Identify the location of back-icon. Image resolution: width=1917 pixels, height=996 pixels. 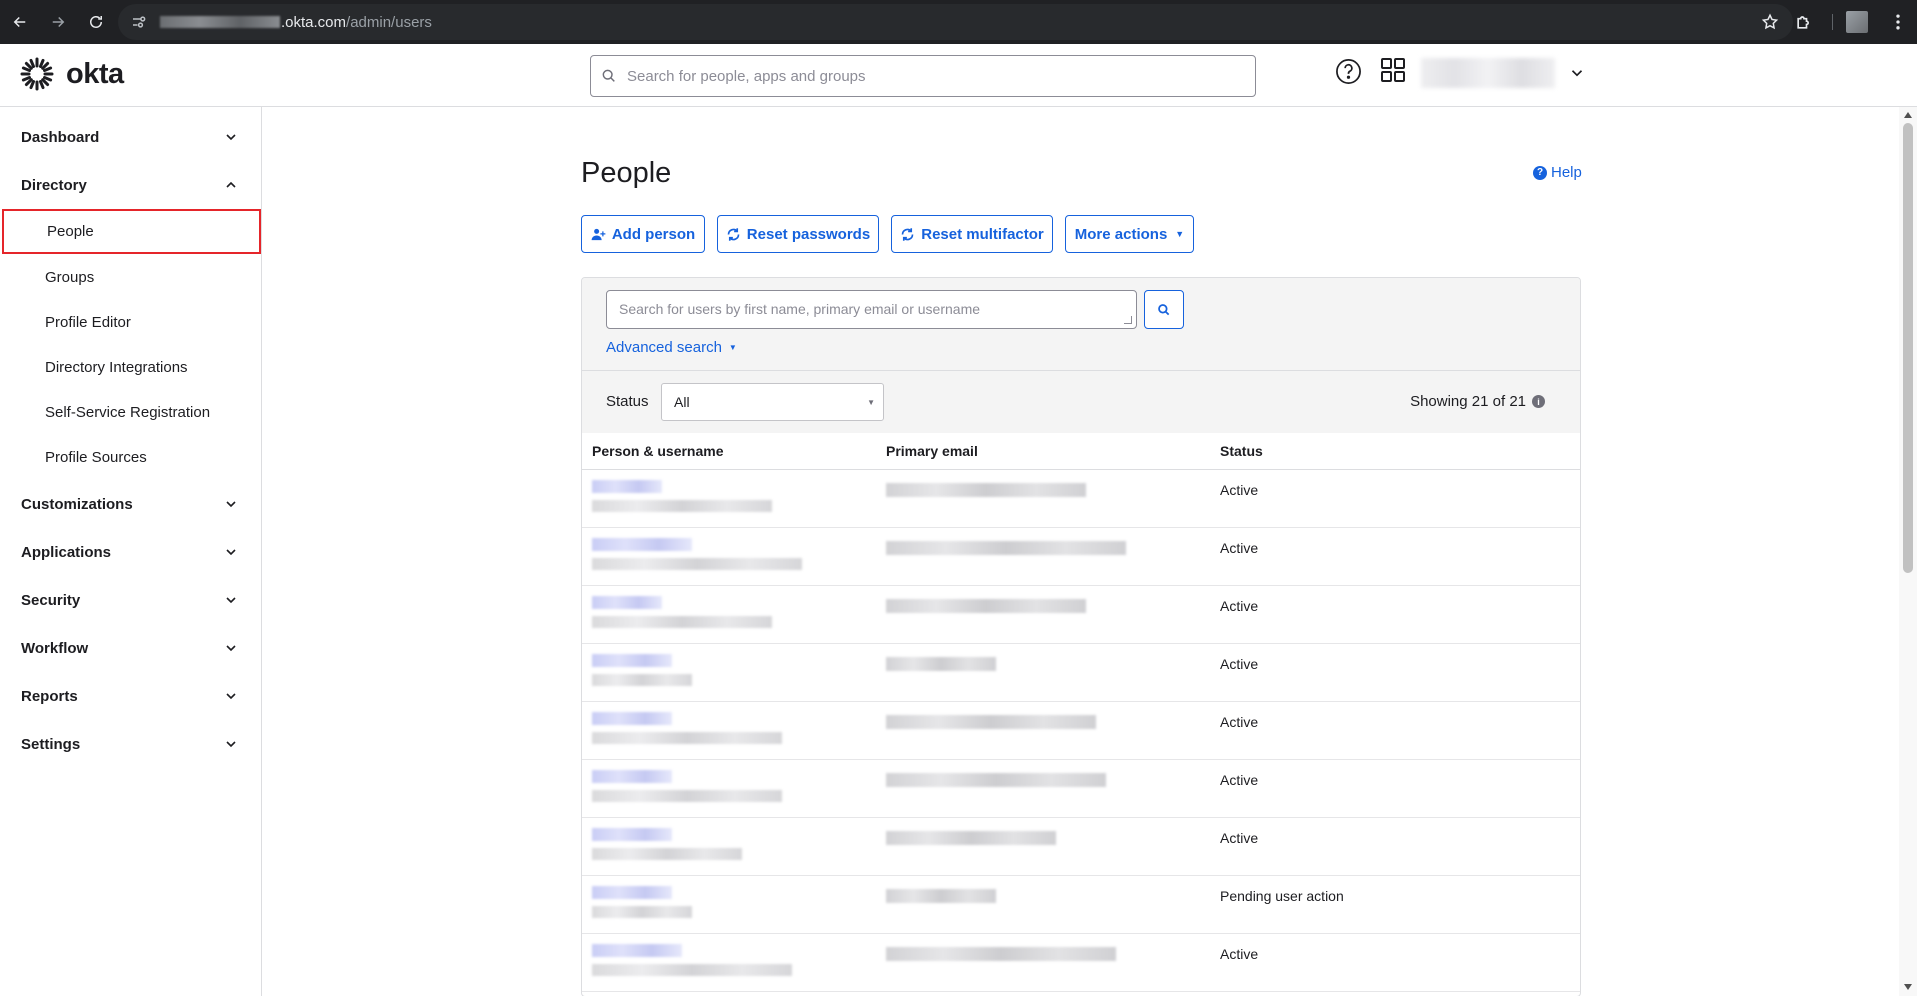
(20, 22).